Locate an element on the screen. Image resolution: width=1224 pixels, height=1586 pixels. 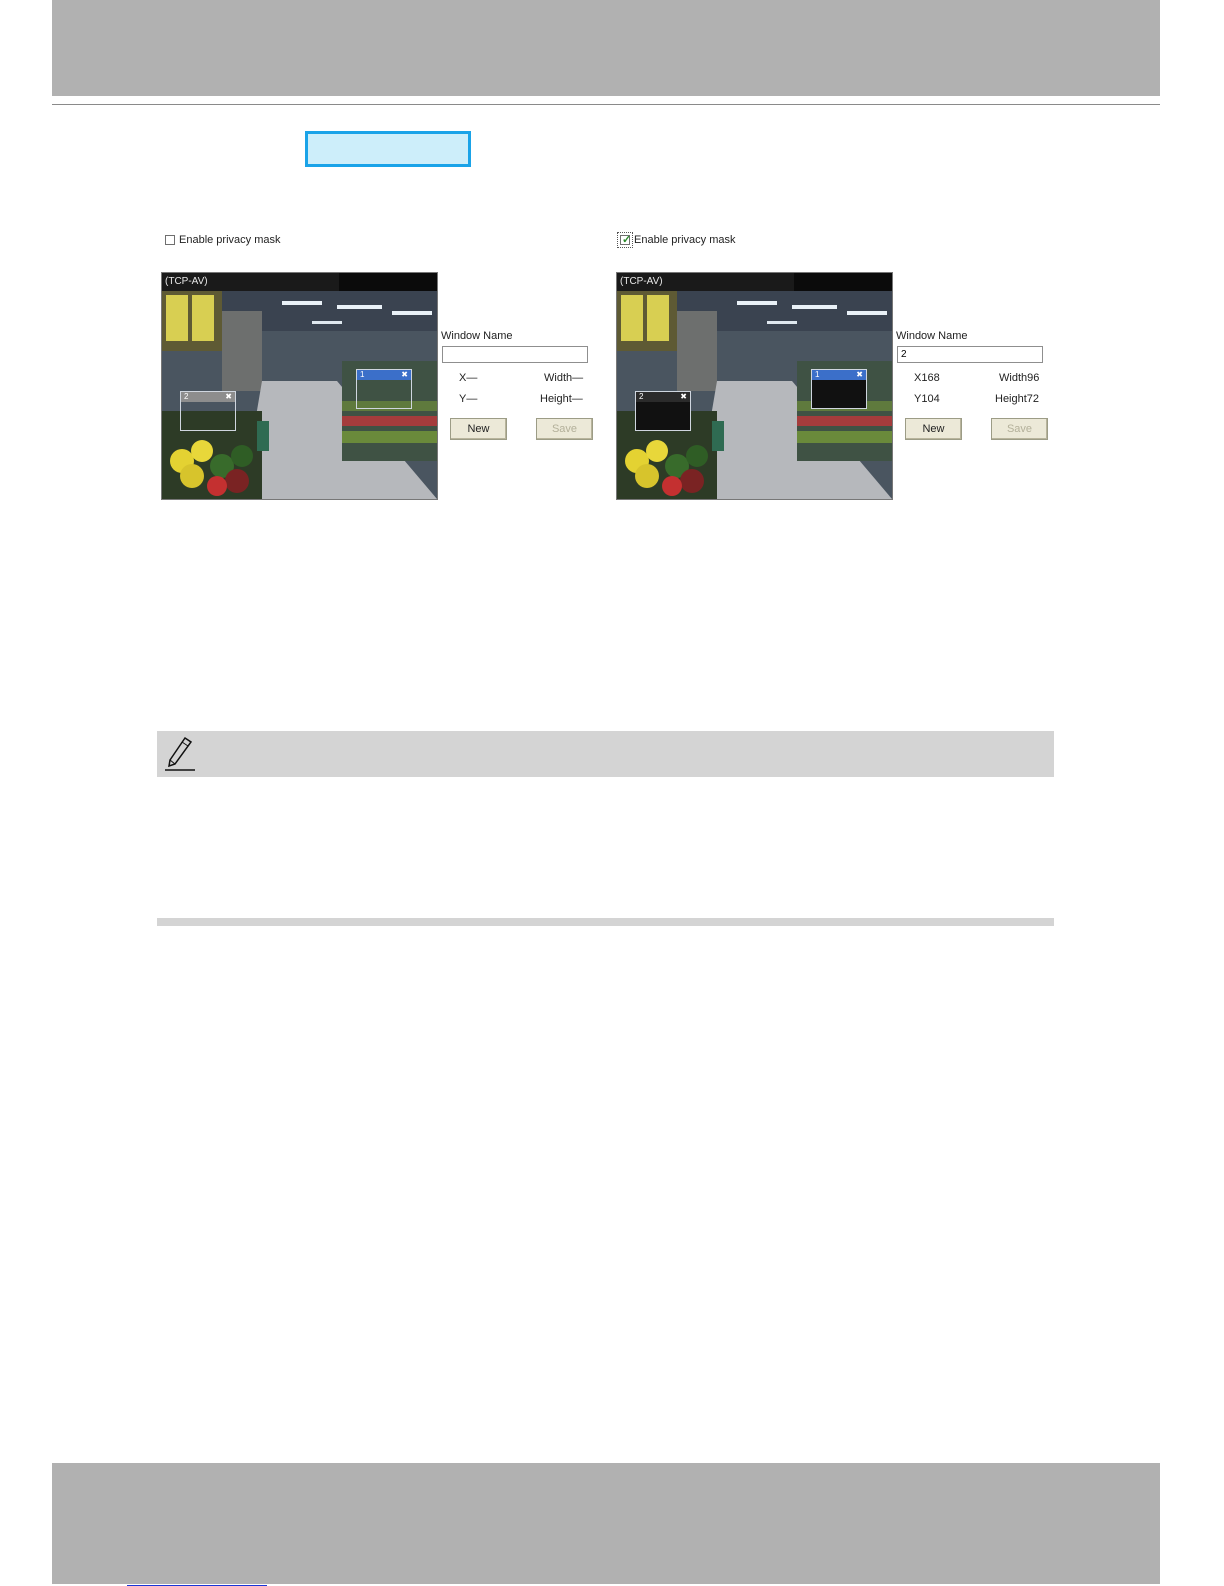
x-coordinate: X168 is located at coordinates (927, 378).